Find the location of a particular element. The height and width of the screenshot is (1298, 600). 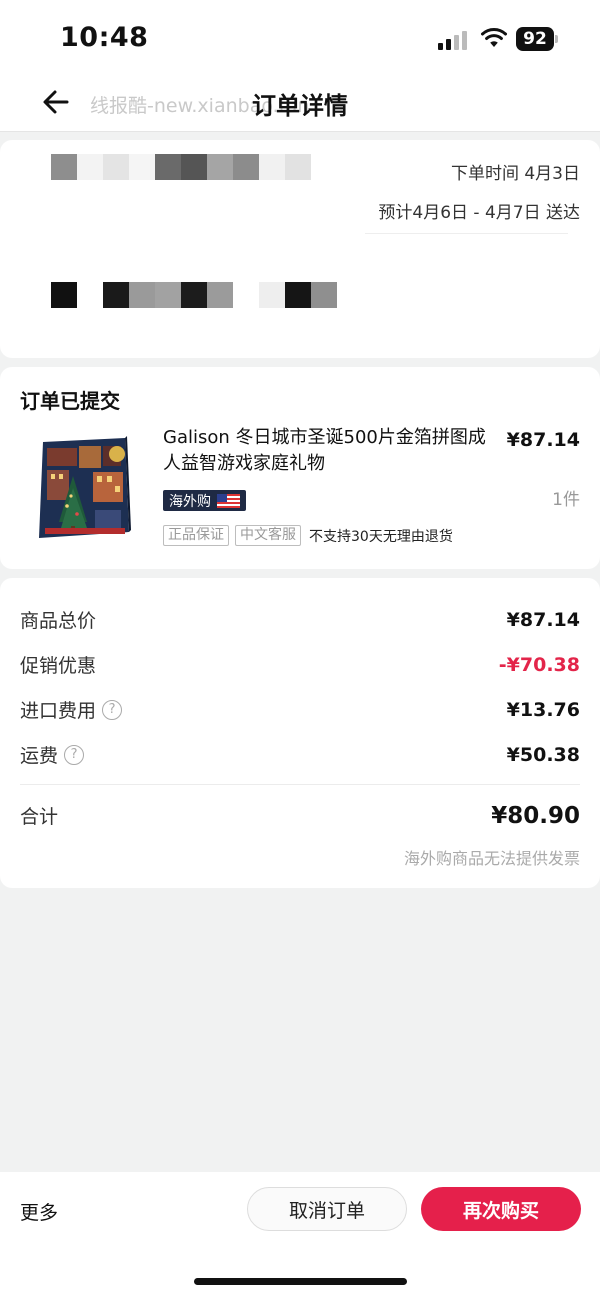

wifi-icon is located at coordinates (494, 37).